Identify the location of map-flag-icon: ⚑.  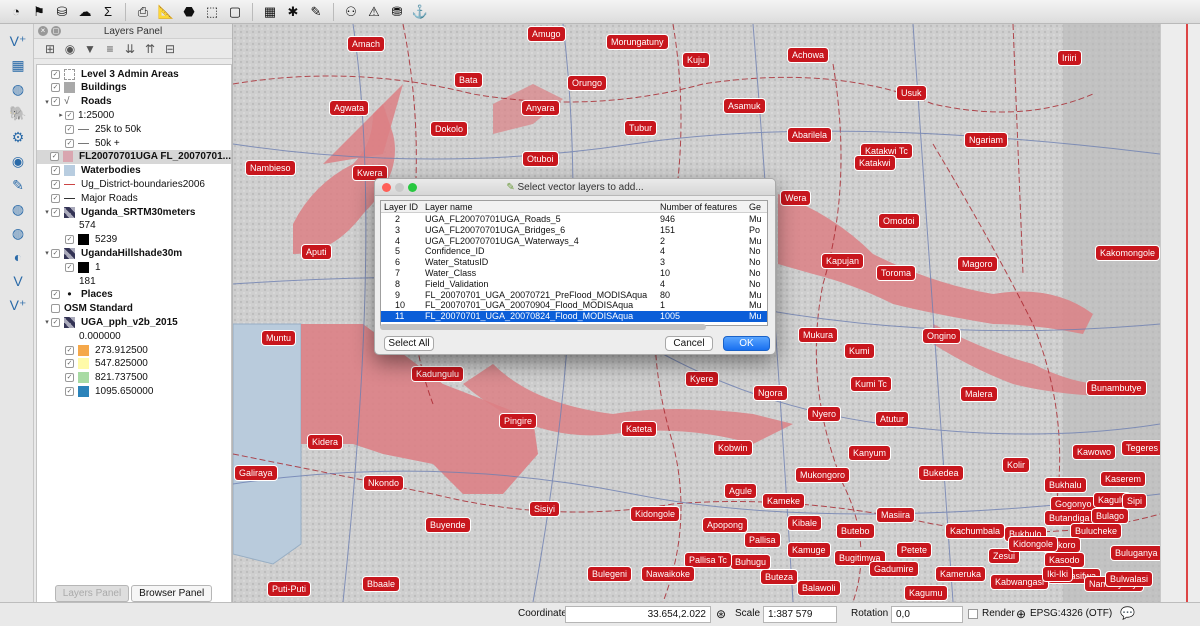
(39, 12).